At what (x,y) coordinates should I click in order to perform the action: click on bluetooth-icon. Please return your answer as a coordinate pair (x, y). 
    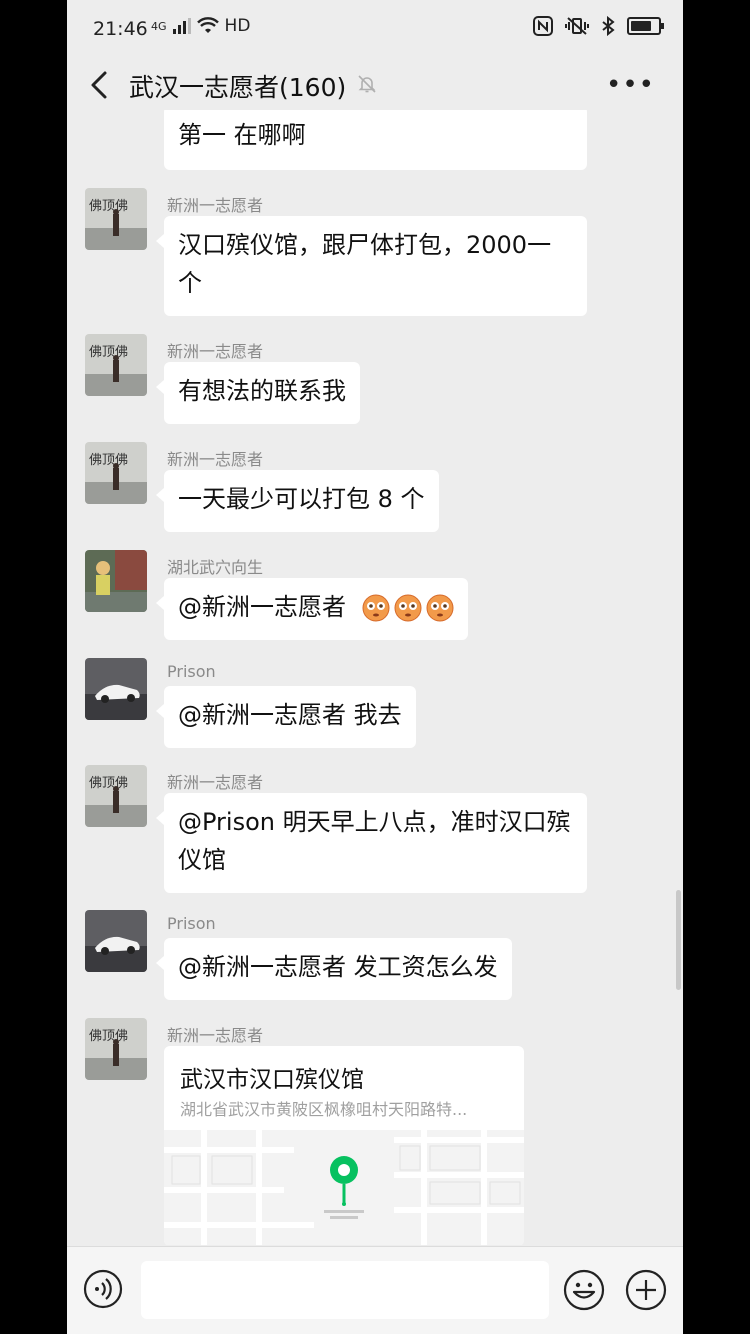
    Looking at the image, I should click on (608, 26).